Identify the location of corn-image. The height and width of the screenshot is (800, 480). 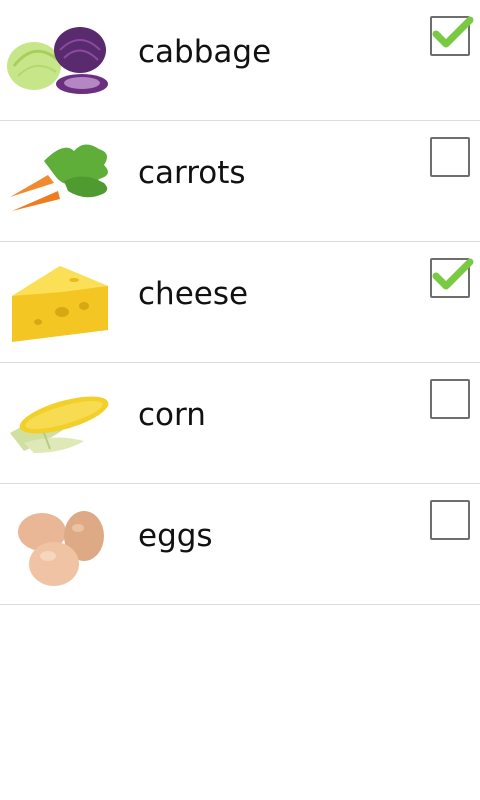
(60, 423).